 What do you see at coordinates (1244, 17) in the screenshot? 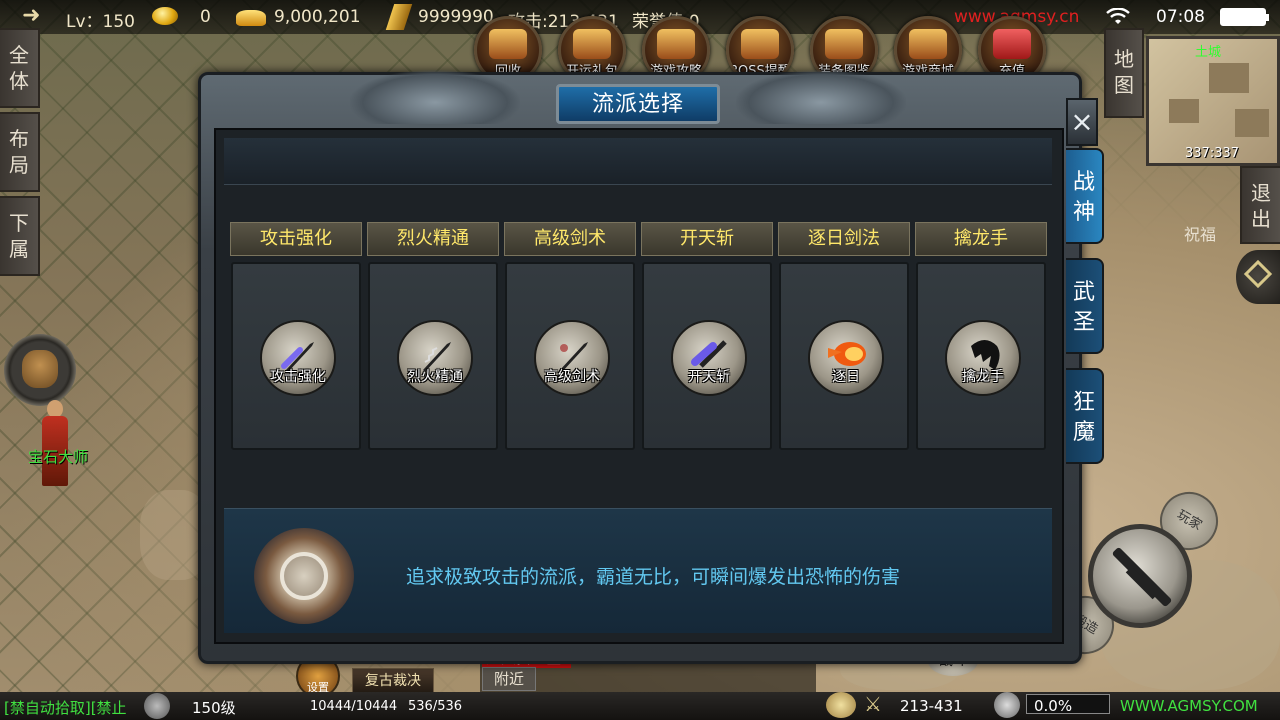
I see `battery-icon` at bounding box center [1244, 17].